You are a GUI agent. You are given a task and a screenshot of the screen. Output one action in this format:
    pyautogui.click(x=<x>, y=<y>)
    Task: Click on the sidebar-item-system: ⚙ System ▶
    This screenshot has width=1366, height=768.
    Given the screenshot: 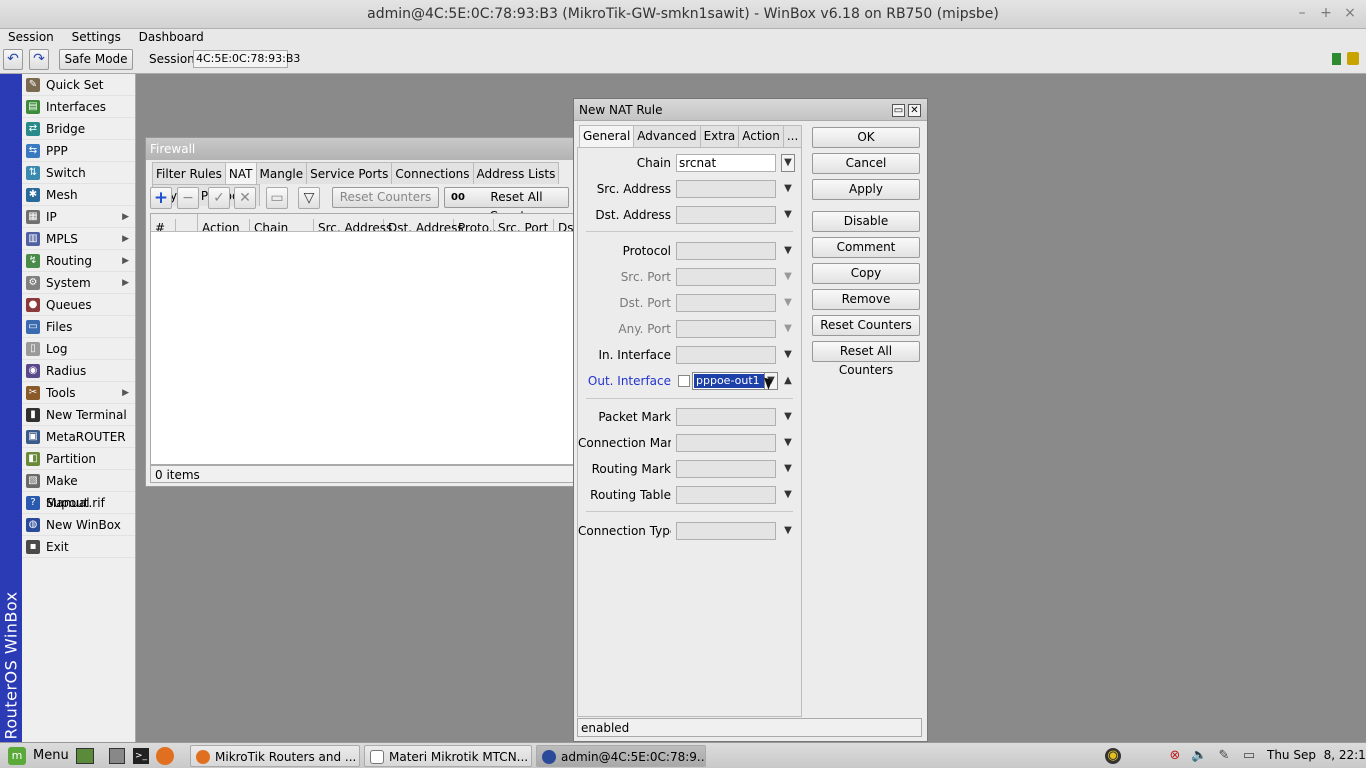 What is the action you would take?
    pyautogui.click(x=78, y=283)
    